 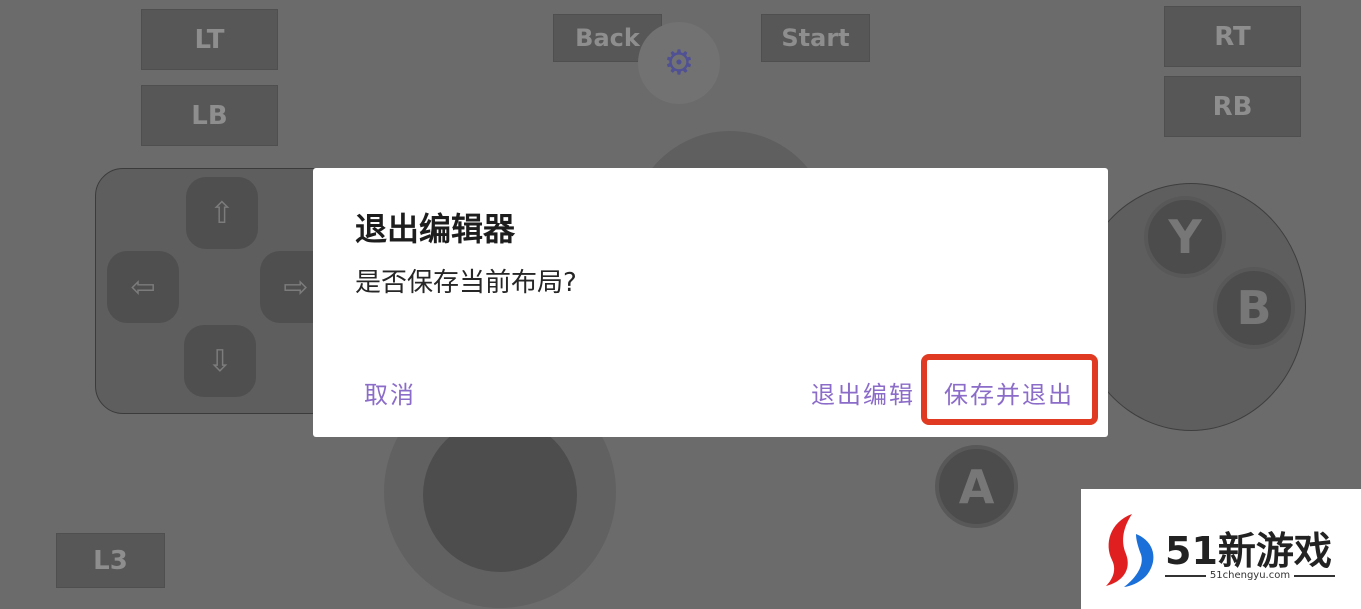 What do you see at coordinates (209, 39) in the screenshot?
I see `lt-button: LT` at bounding box center [209, 39].